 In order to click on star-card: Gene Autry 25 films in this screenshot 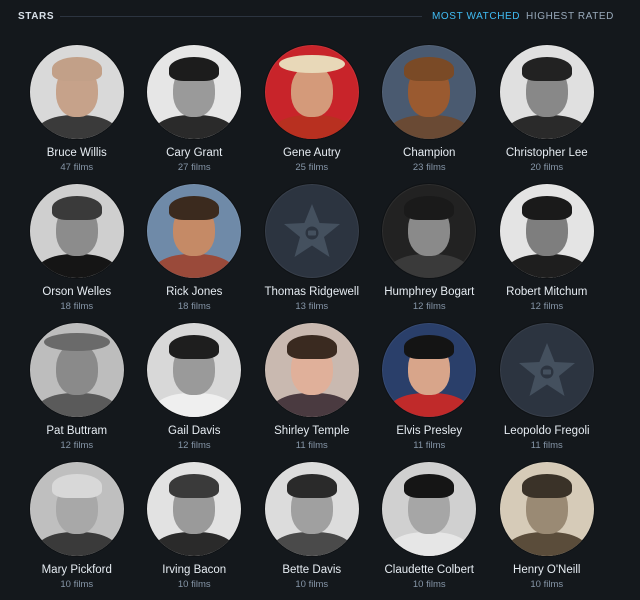, I will do `click(312, 113)`.